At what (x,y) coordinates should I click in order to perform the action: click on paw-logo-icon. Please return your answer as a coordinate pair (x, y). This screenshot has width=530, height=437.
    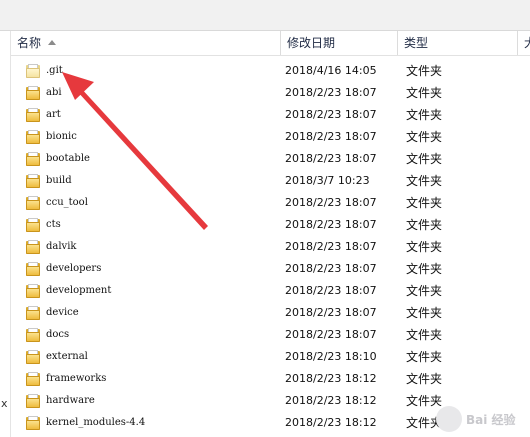
    Looking at the image, I should click on (449, 419).